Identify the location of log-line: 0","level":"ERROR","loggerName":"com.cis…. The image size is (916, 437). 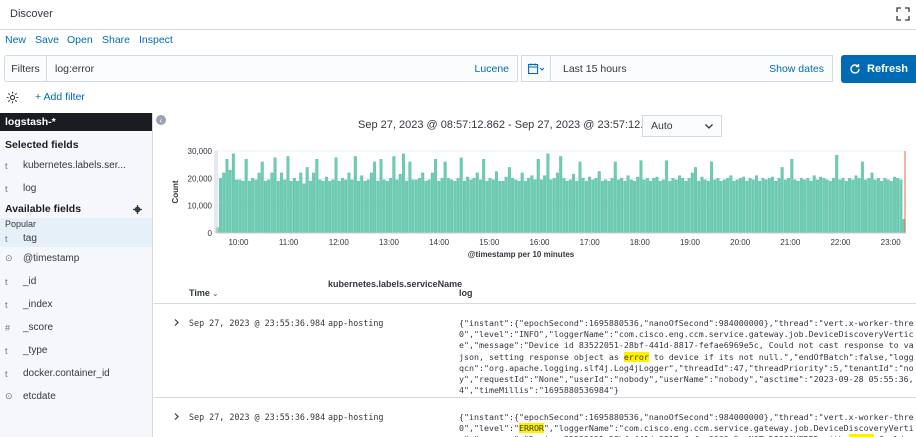
(686, 428).